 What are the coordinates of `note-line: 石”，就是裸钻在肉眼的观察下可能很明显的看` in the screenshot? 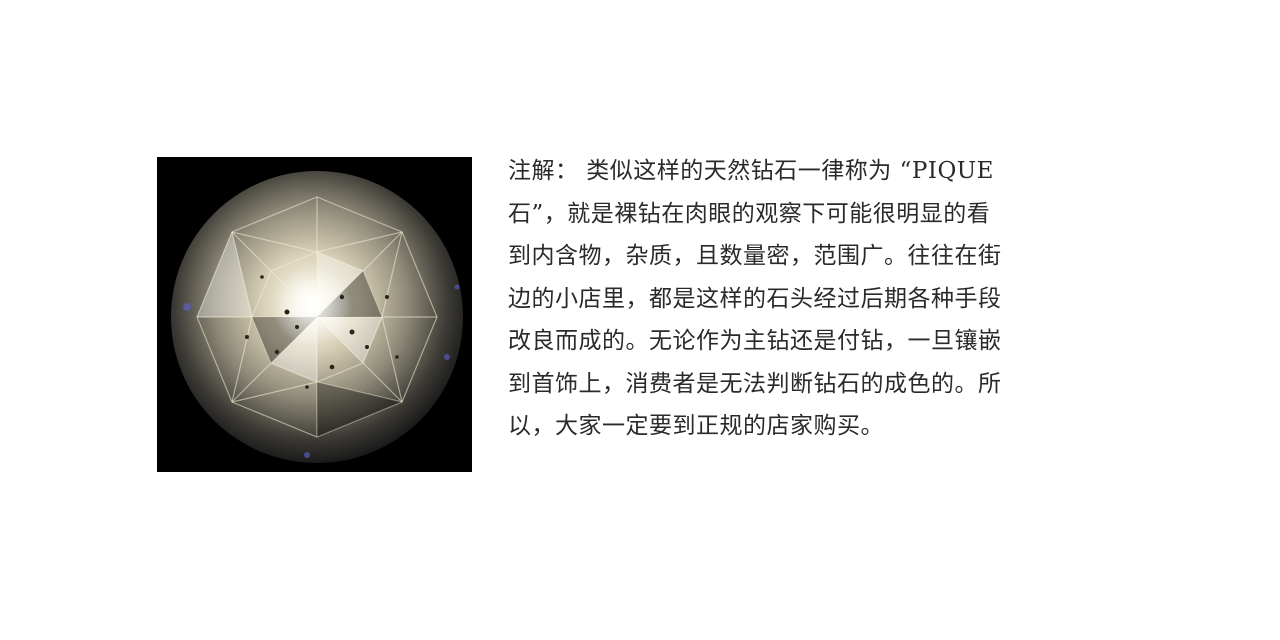 It's located at (749, 213).